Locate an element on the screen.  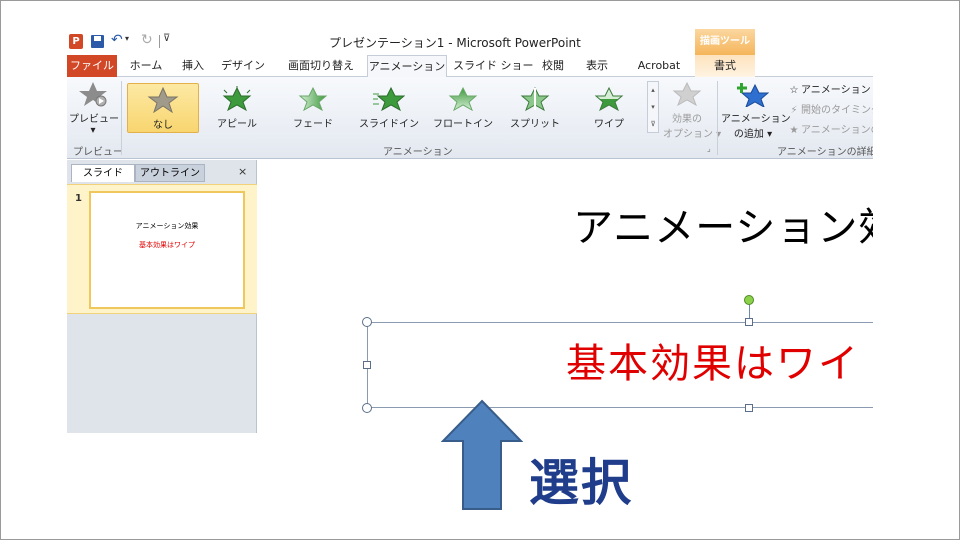
customize-quick-access-icon: ⊽ is located at coordinates (166, 38).